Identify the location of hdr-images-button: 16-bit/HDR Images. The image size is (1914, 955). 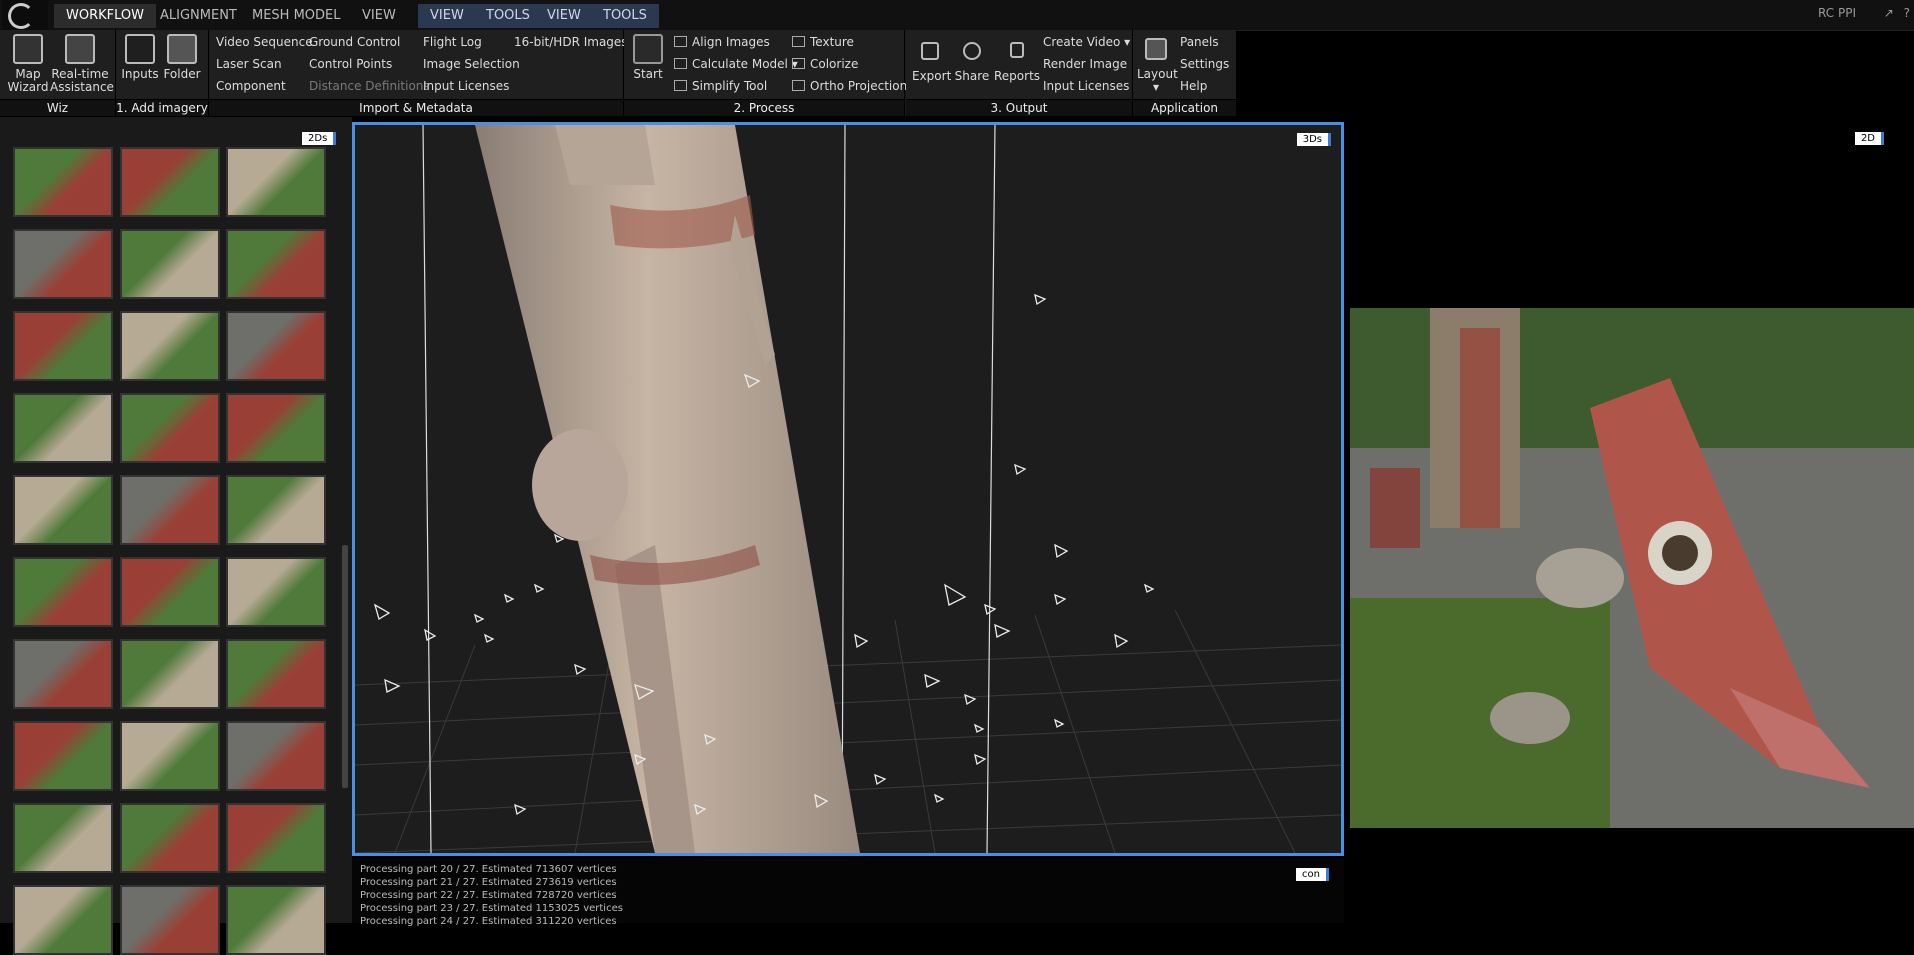
(571, 42).